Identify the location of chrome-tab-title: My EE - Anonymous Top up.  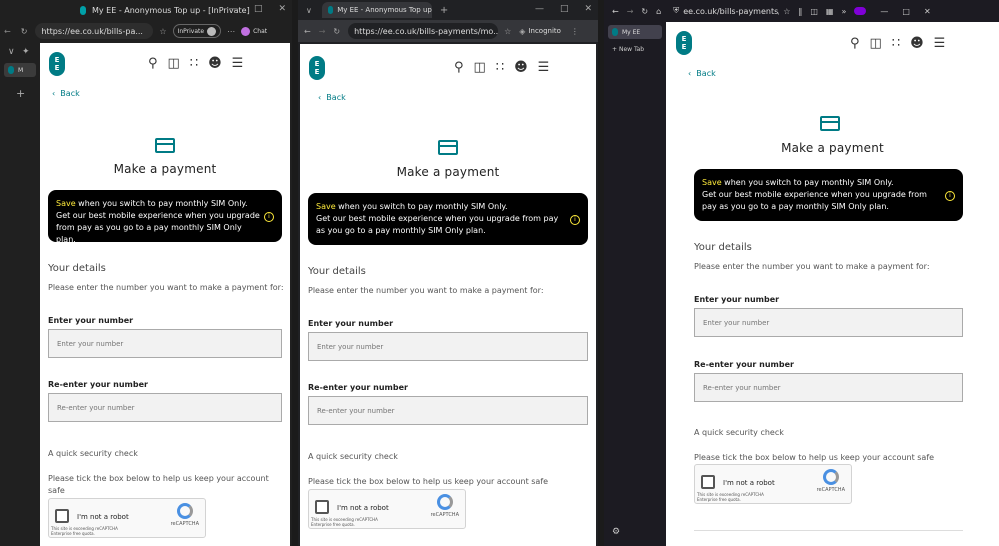
(384, 10).